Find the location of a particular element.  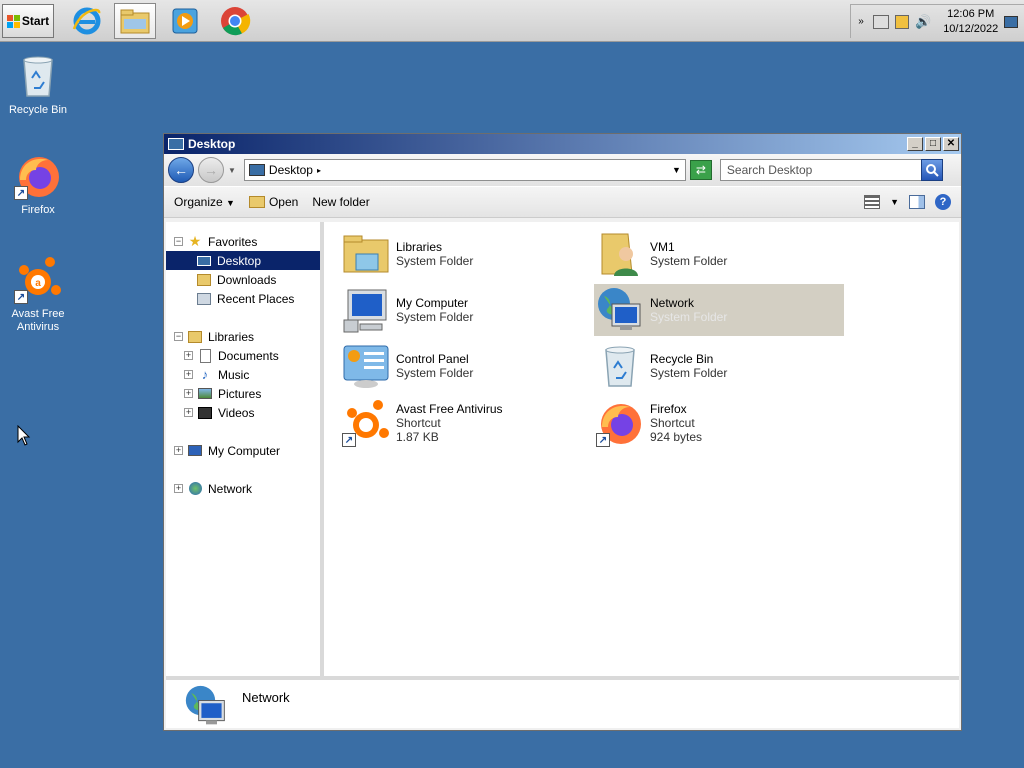

item-firefox: ↗ Firefox Shortcut 924 bytes is located at coordinates (719, 423).